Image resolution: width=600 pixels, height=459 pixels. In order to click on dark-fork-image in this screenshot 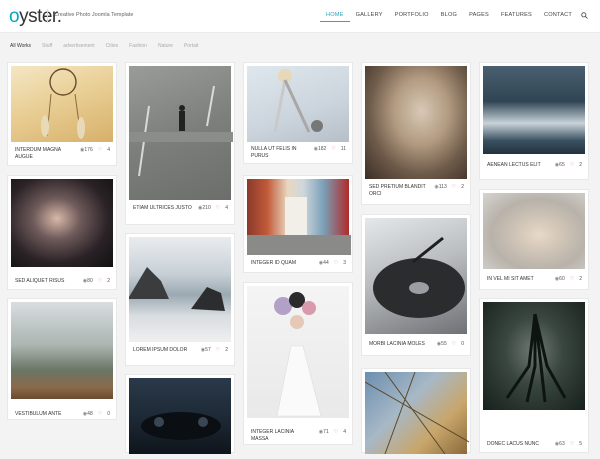, I will do `click(534, 356)`.